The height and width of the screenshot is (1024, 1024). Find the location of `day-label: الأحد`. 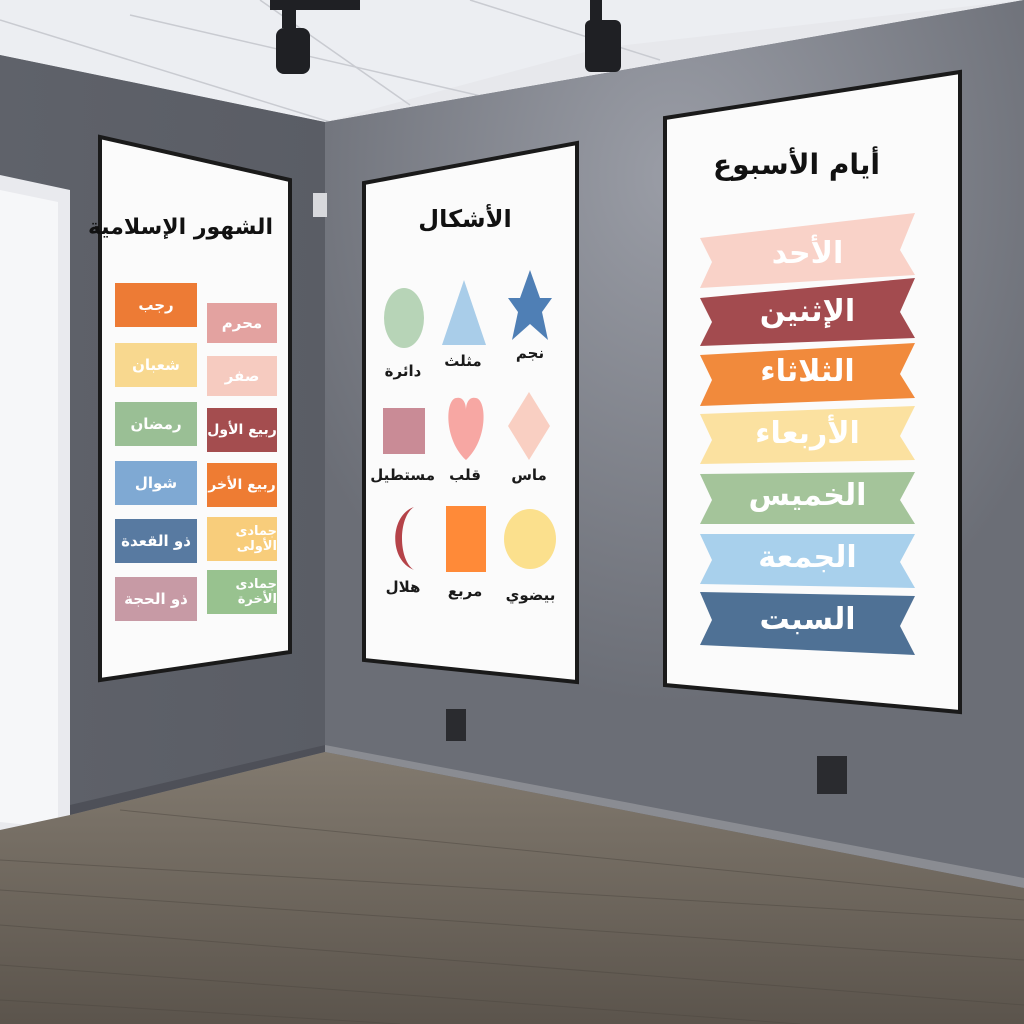

day-label: الأحد is located at coordinates (807, 253).